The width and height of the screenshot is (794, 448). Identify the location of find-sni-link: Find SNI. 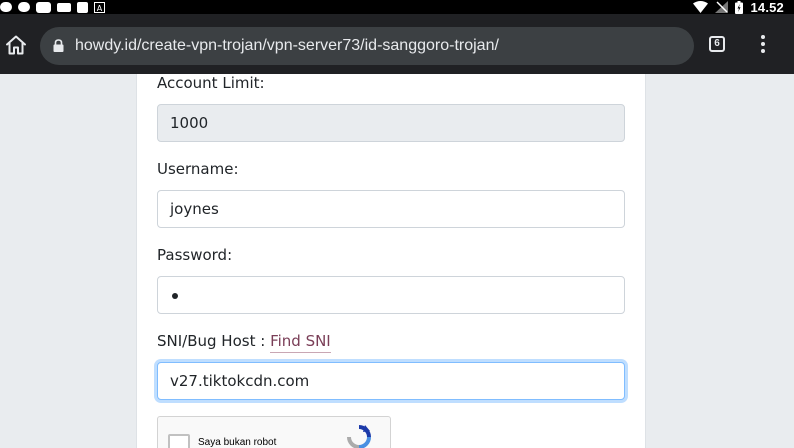
(300, 342).